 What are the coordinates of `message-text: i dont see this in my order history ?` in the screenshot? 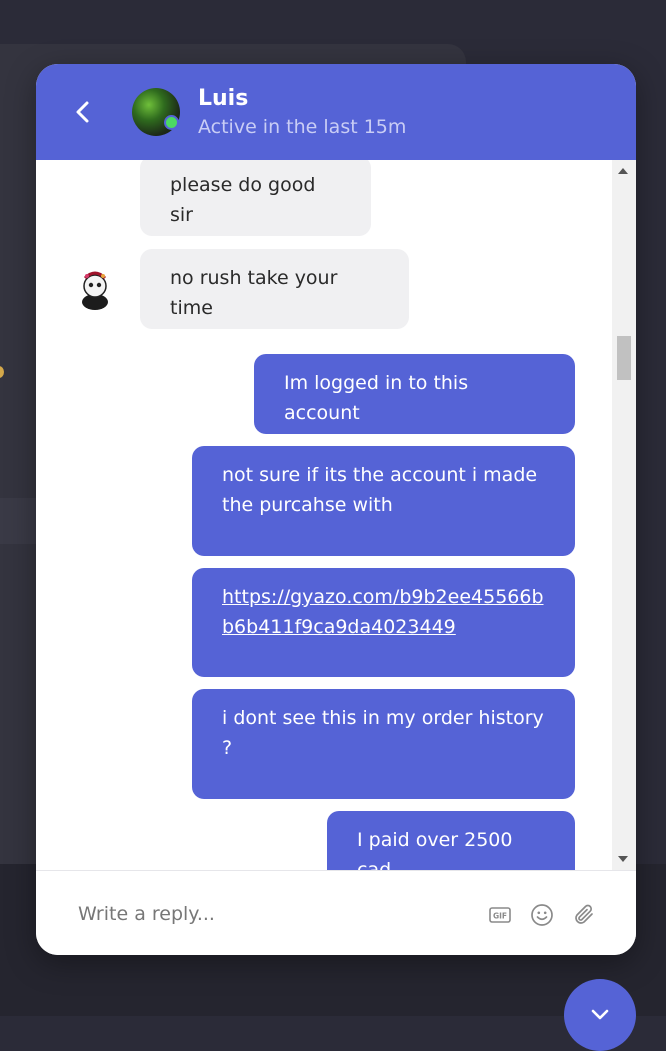 It's located at (383, 733).